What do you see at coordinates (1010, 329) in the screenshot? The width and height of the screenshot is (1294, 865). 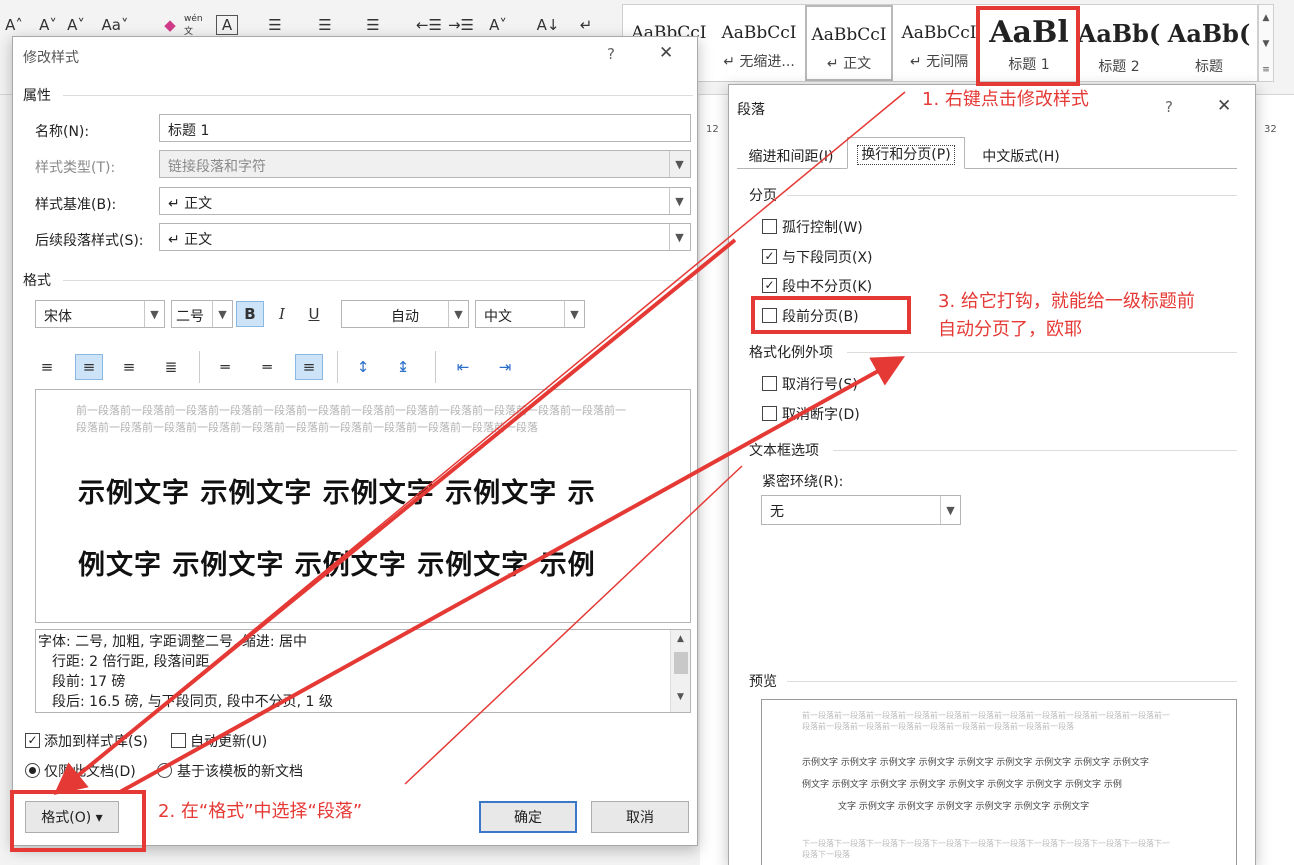 I see `annotation-step3-line2: 自动分页了，欧耶` at bounding box center [1010, 329].